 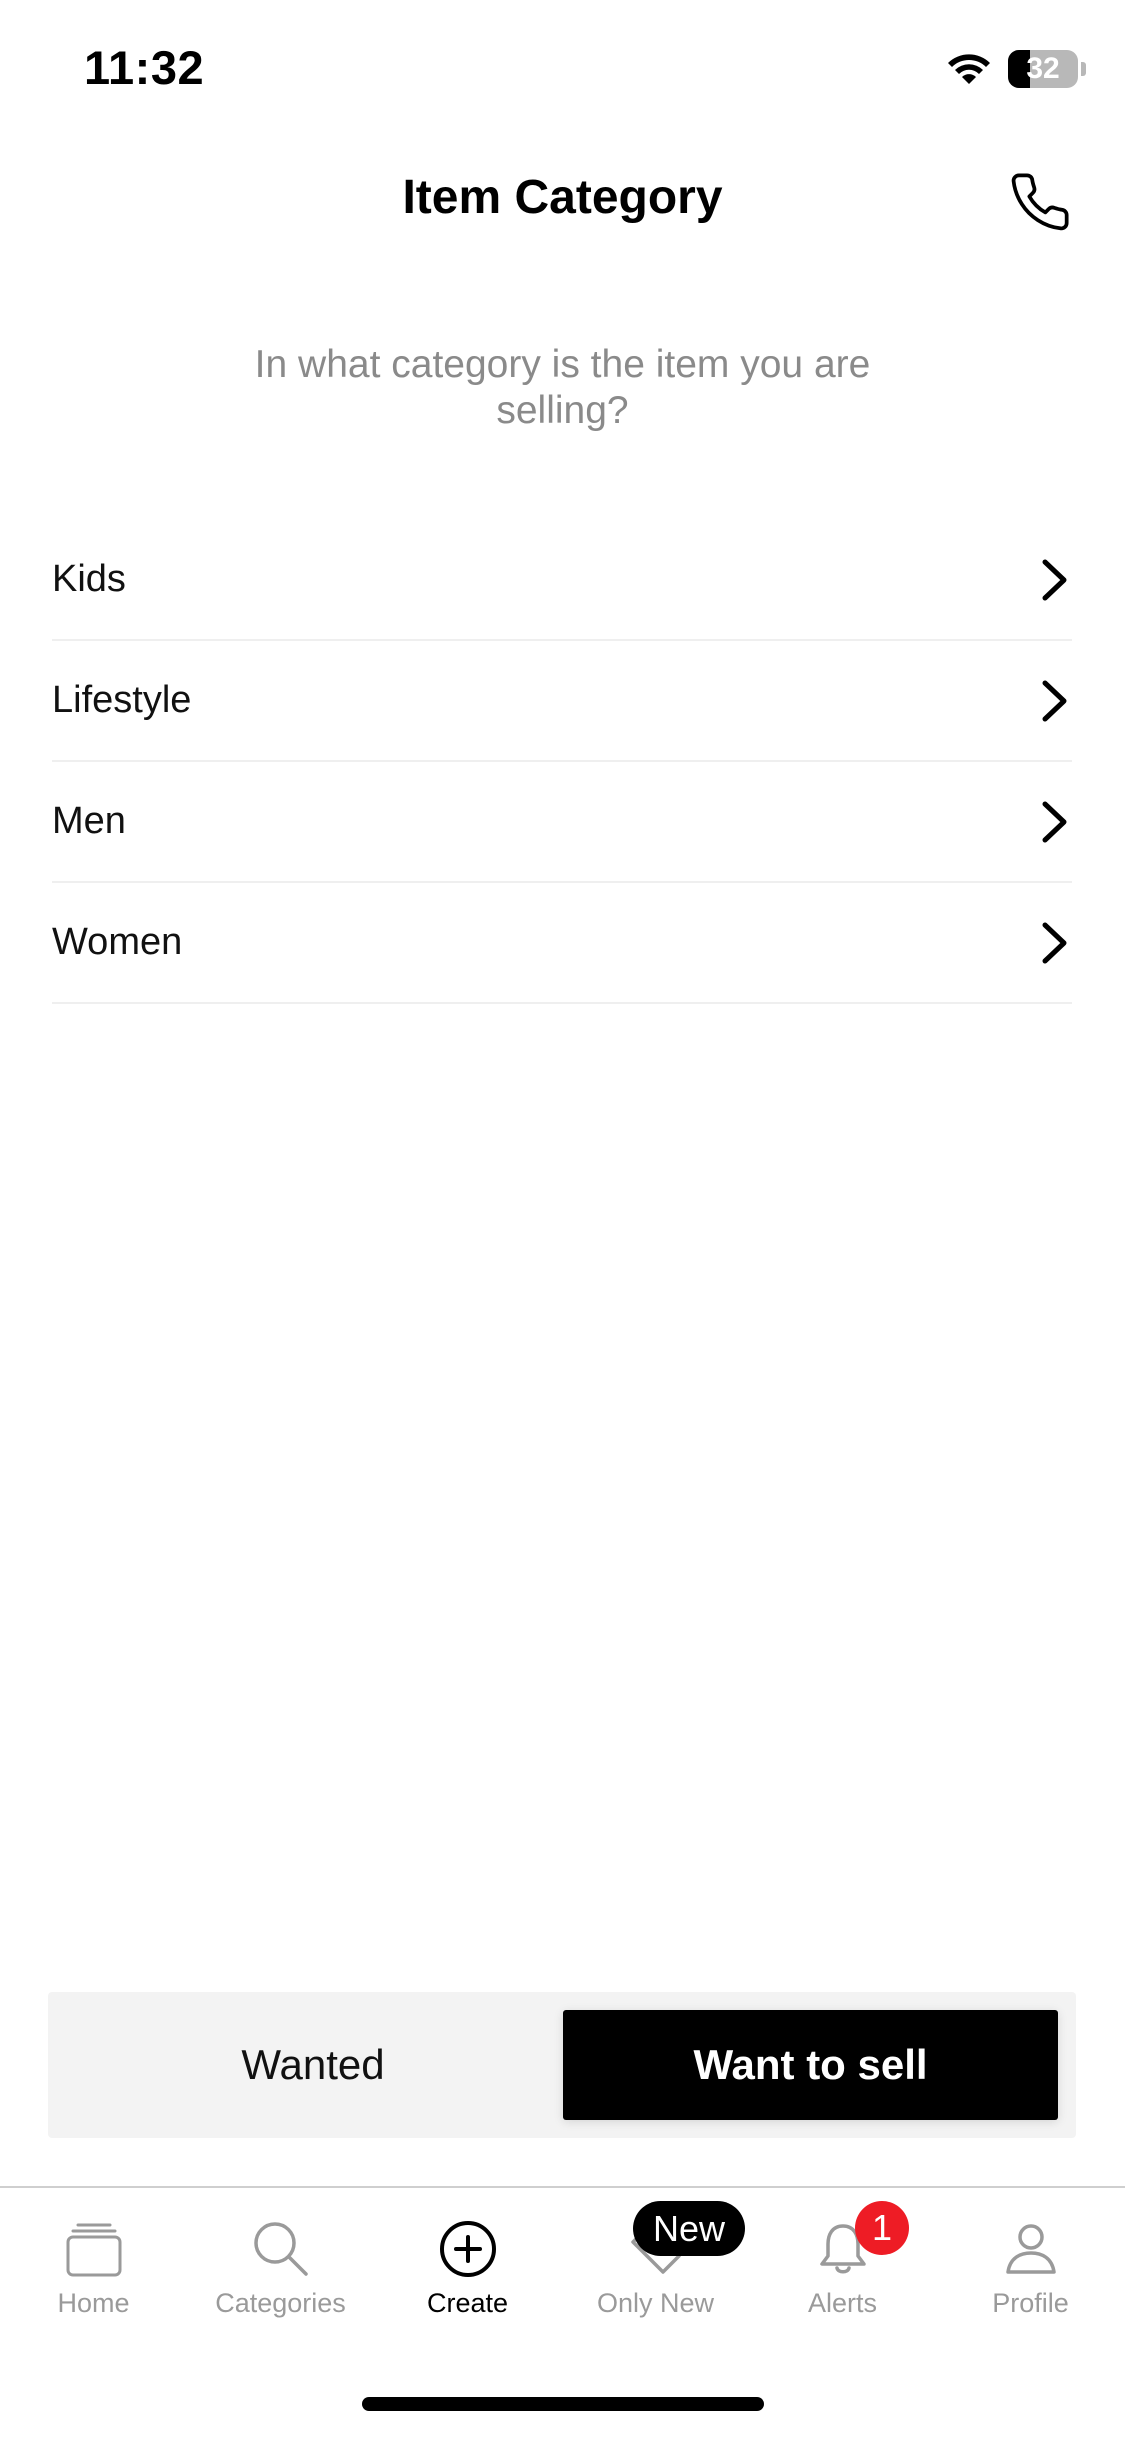 I want to click on call-button, so click(x=1040, y=202).